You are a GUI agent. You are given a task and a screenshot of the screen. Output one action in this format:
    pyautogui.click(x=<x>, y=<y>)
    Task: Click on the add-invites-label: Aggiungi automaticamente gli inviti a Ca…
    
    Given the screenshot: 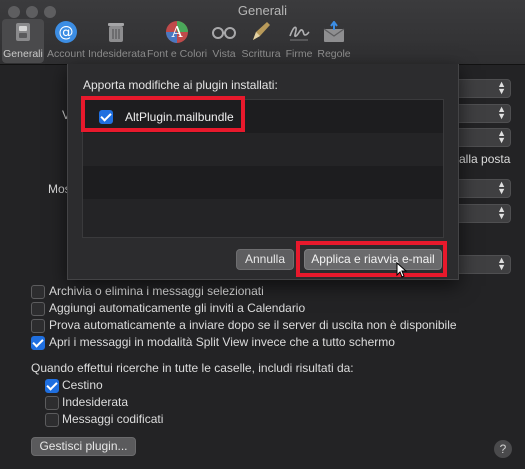 What is the action you would take?
    pyautogui.click(x=177, y=308)
    